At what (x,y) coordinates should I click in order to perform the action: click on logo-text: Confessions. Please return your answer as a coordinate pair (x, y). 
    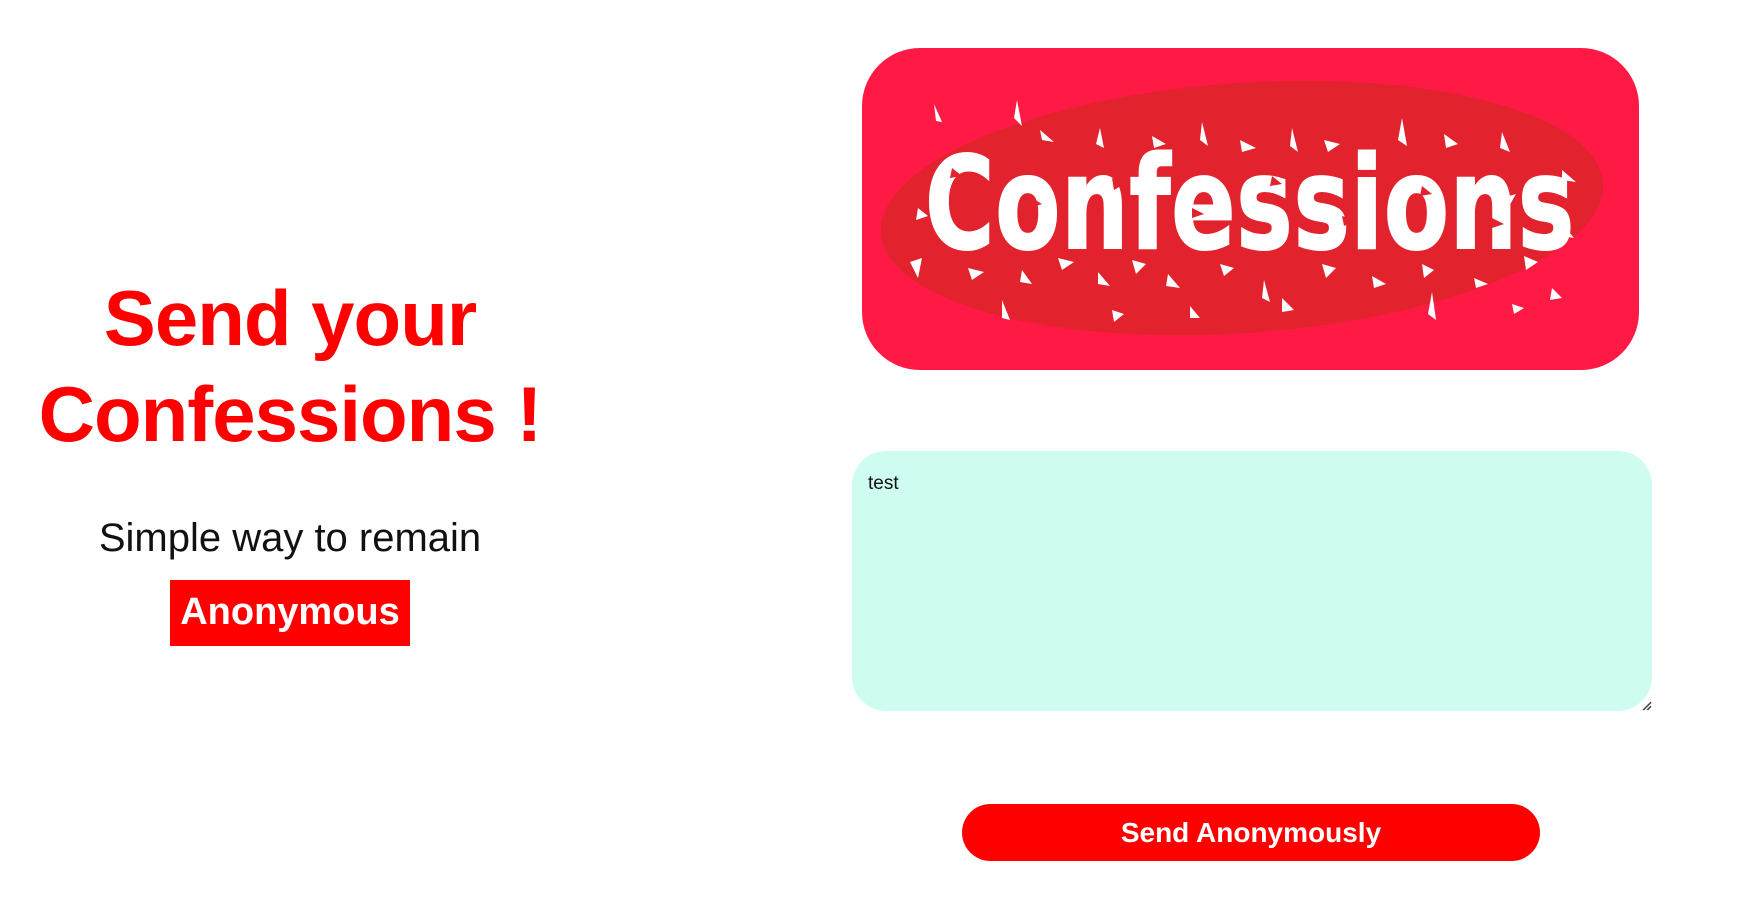
    Looking at the image, I should click on (1250, 204).